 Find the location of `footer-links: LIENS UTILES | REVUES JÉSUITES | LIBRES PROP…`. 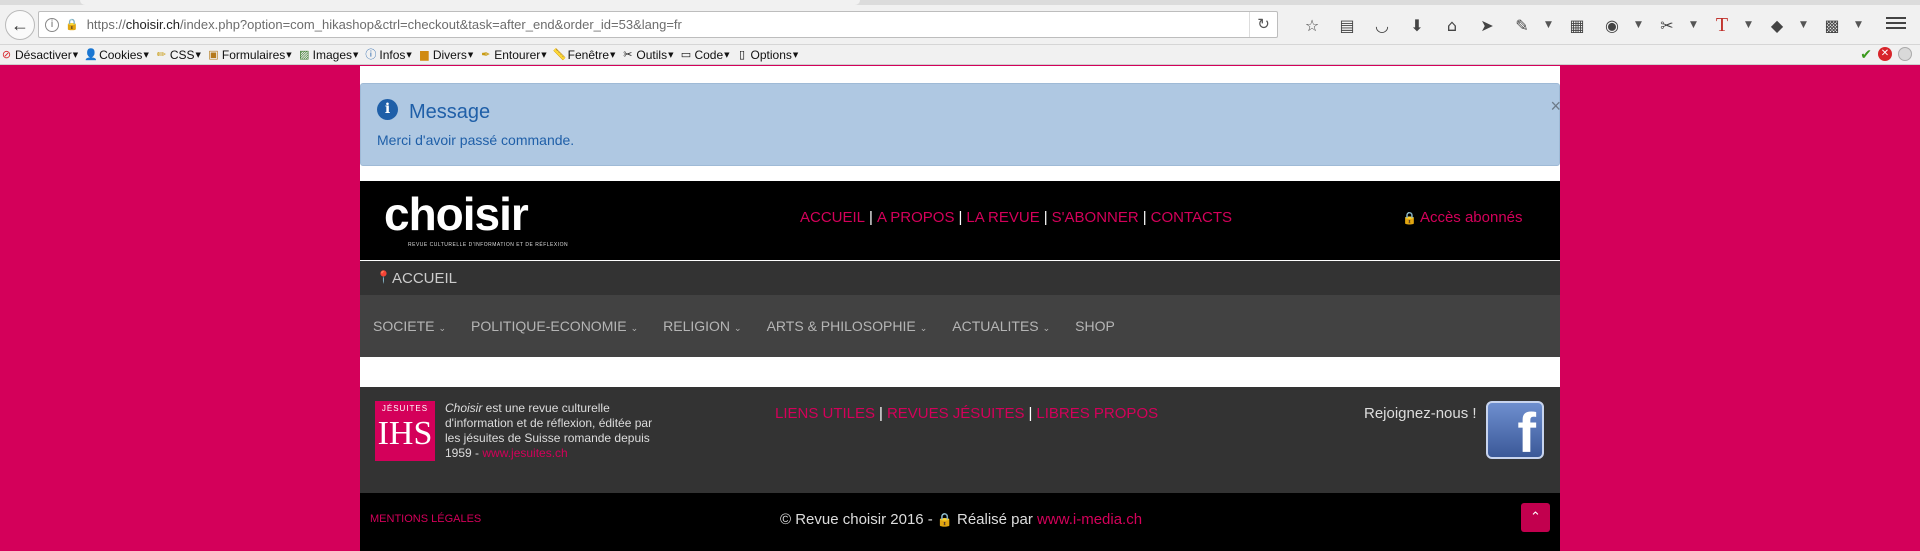

footer-links: LIENS UTILES | REVUES JÉSUITES | LIBRES PROP… is located at coordinates (967, 413).